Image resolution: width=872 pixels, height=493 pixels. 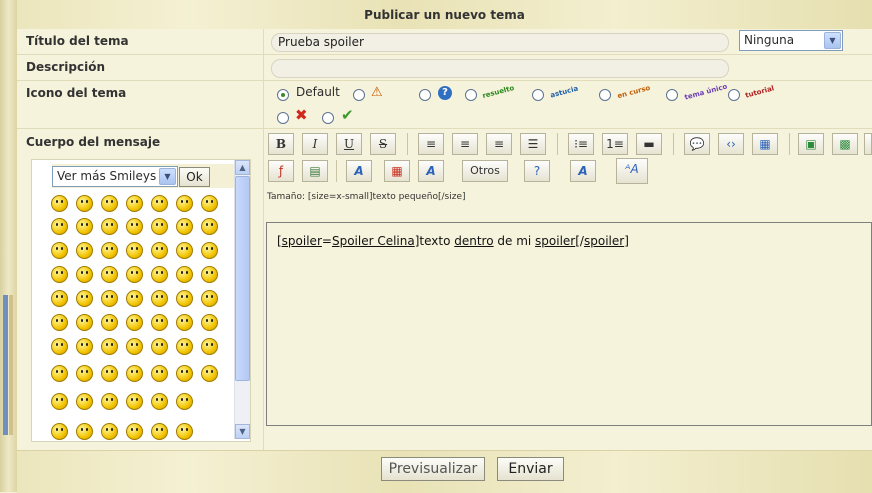 What do you see at coordinates (697, 144) in the screenshot?
I see `quote-button: 💬` at bounding box center [697, 144].